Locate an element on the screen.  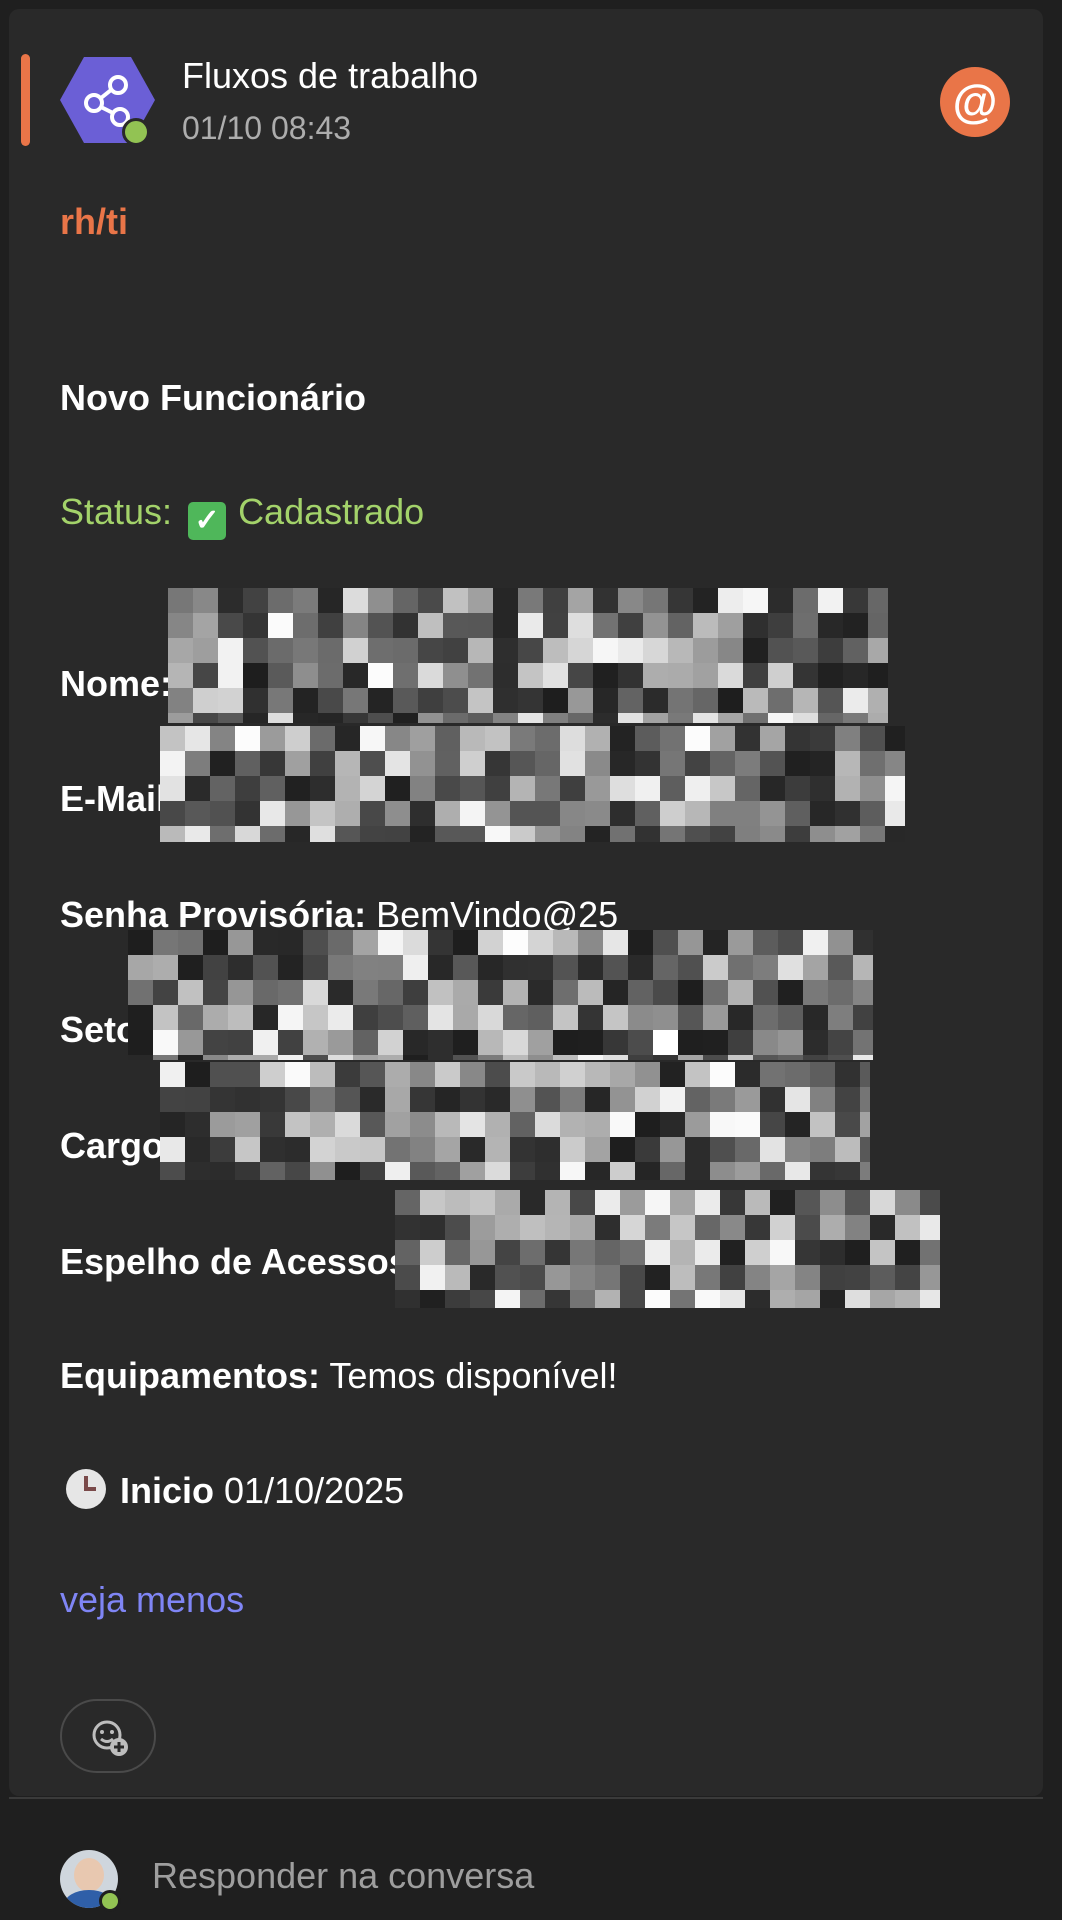
redaction-nome is located at coordinates (528, 655).